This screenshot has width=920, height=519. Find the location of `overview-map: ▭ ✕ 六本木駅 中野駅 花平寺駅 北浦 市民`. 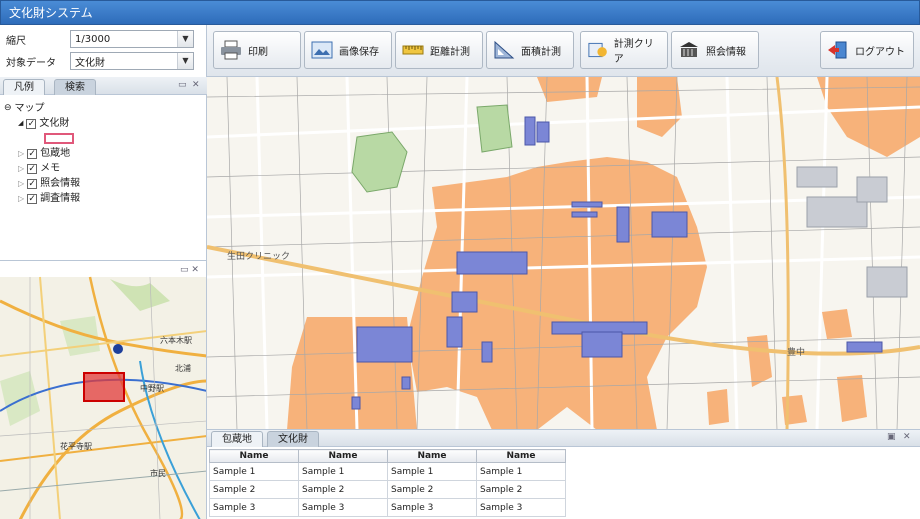

overview-map: ▭ ✕ 六本木駅 中野駅 花平寺駅 北浦 市民 is located at coordinates (103, 389).